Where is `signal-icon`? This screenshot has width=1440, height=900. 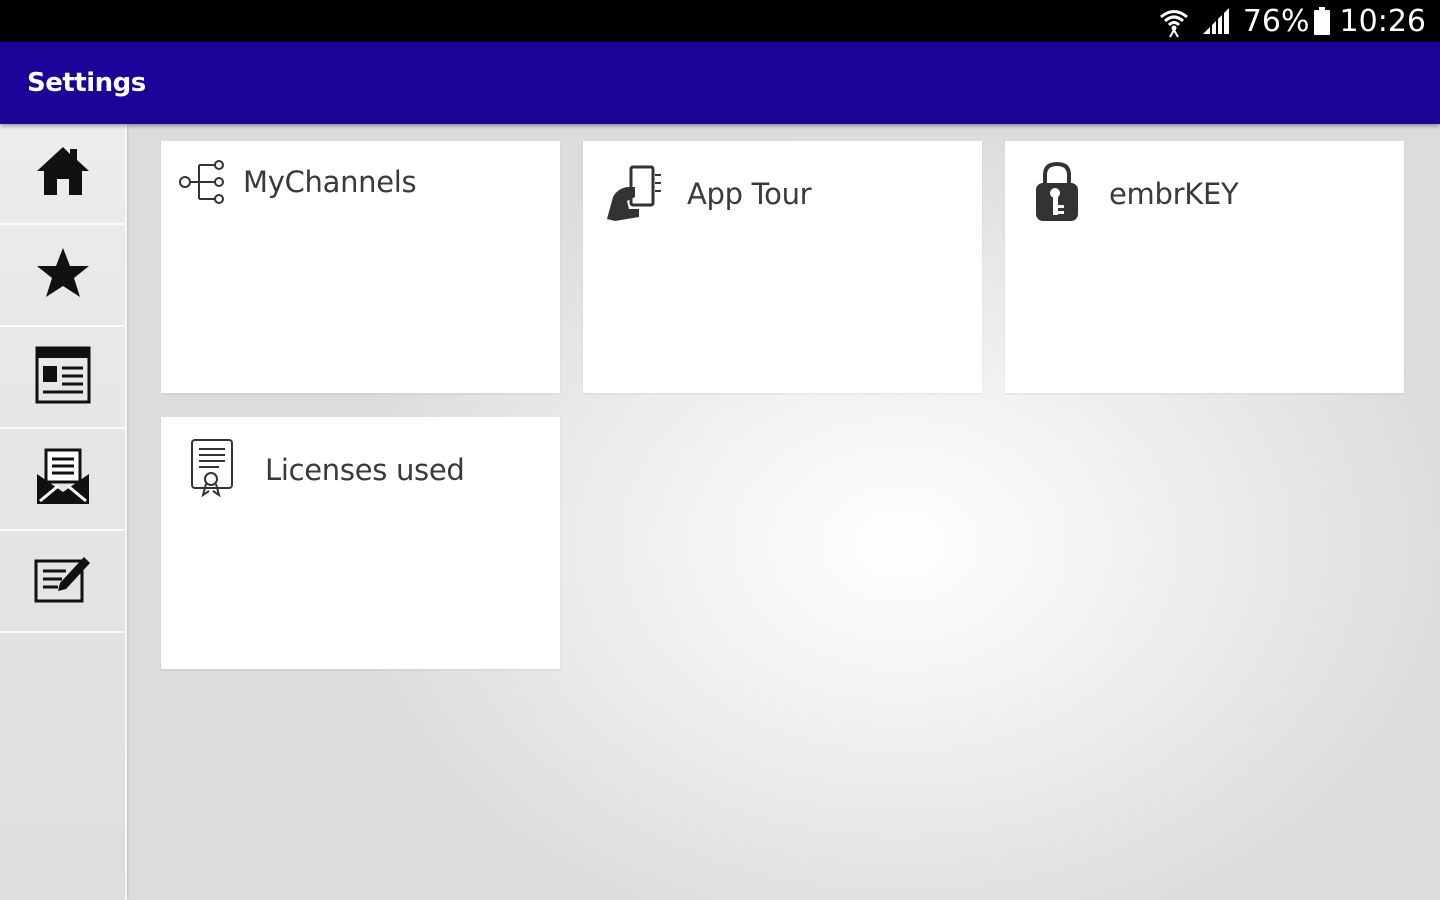 signal-icon is located at coordinates (1217, 21).